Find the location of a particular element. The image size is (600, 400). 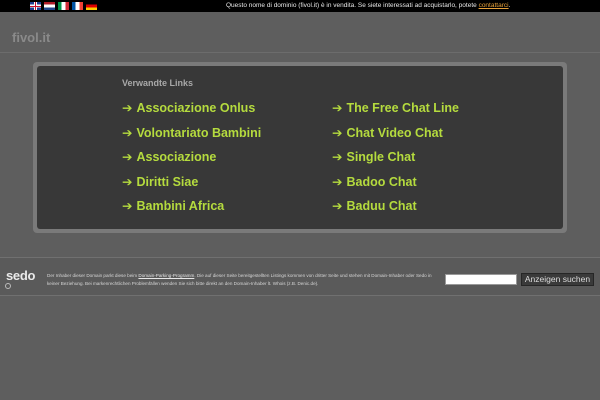

related-link: ➔ Associazione is located at coordinates (227, 160).